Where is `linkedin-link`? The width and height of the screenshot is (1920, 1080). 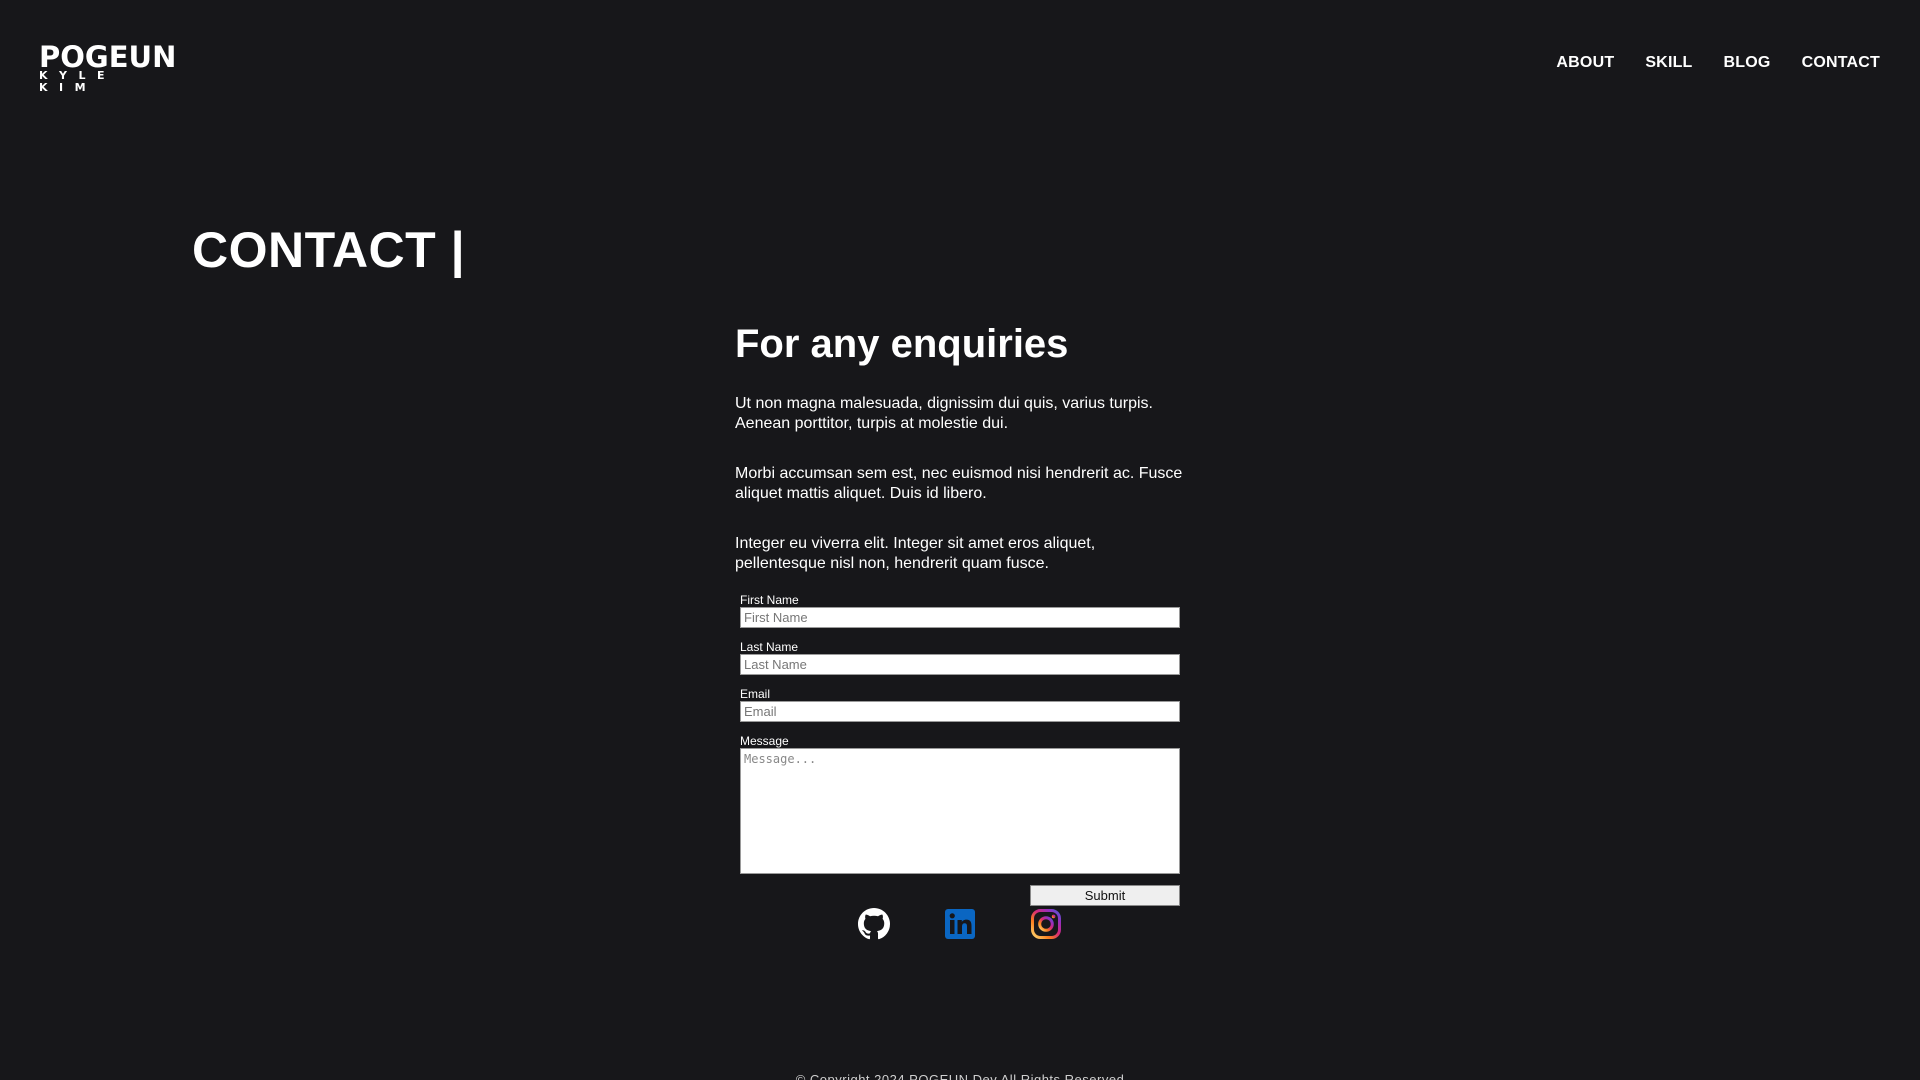
linkedin-link is located at coordinates (960, 924).